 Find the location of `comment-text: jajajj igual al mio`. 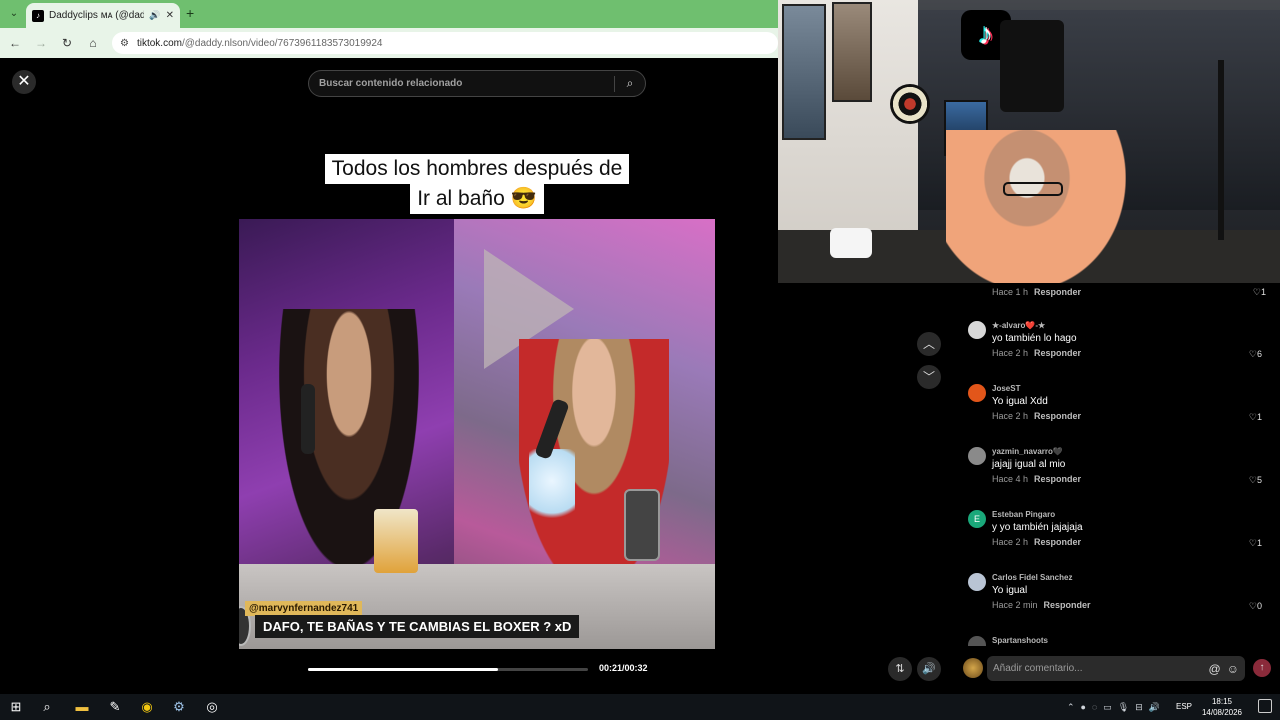

comment-text: jajajj igual al mio is located at coordinates (1029, 464).